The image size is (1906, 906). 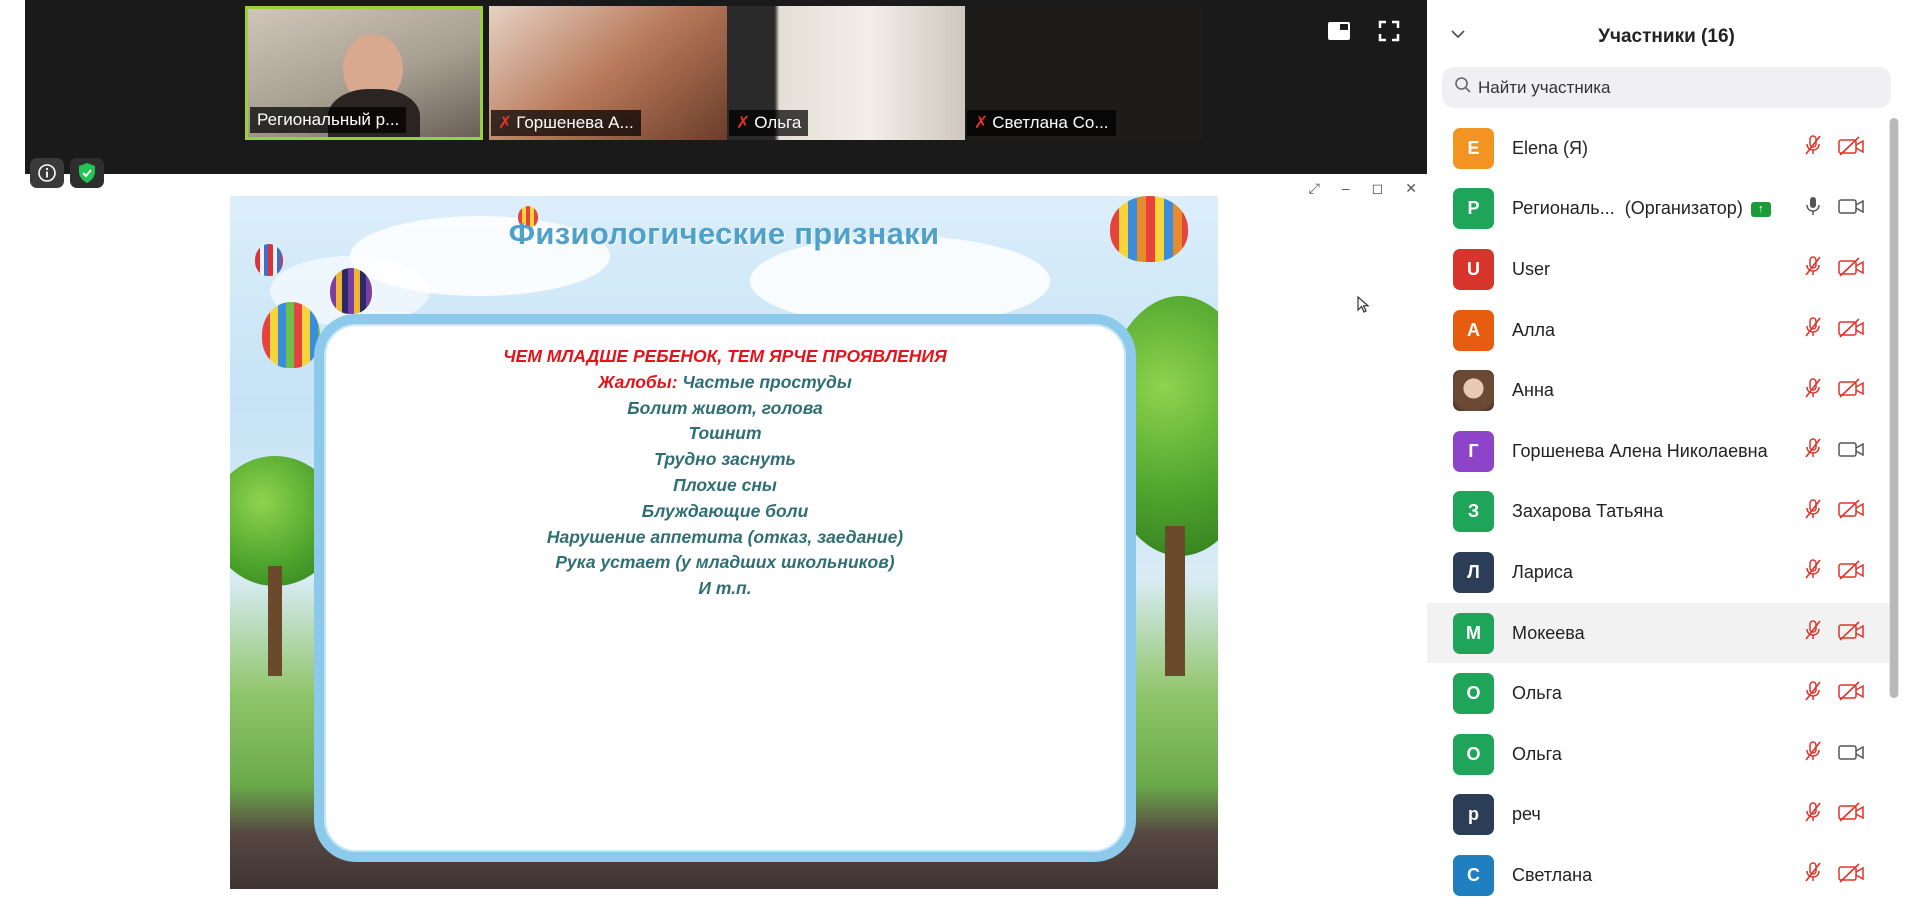 I want to click on participant-row: Р Региональ... (Организатор) ↑, so click(x=1658, y=209).